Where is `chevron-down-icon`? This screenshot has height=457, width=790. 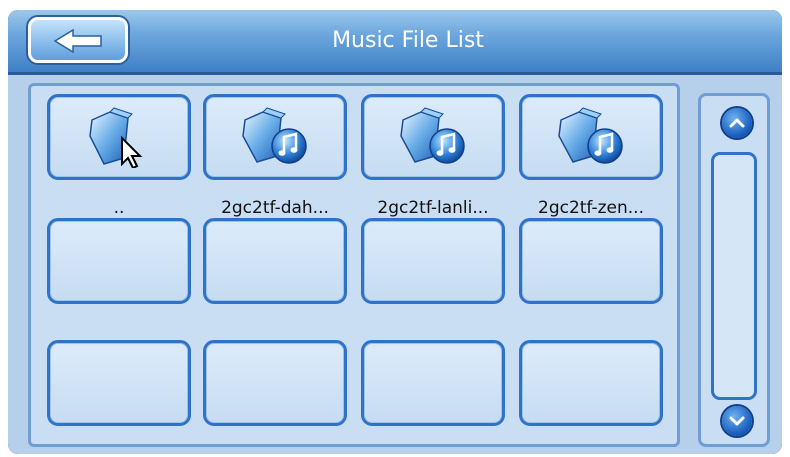
chevron-down-icon is located at coordinates (737, 421).